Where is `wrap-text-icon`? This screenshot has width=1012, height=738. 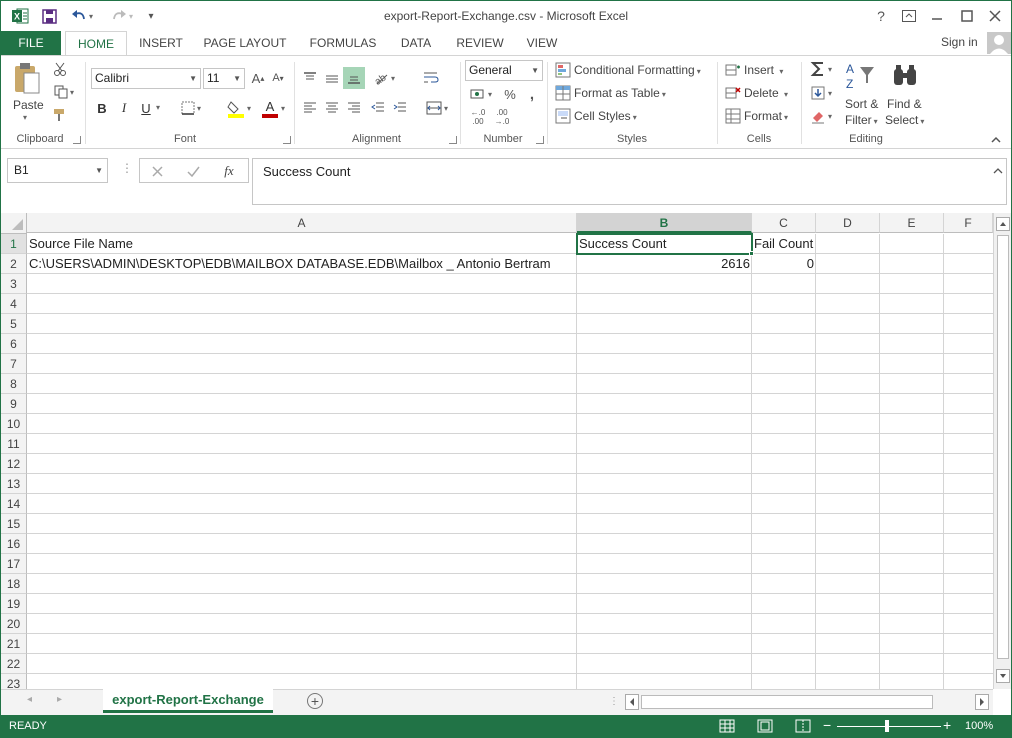 wrap-text-icon is located at coordinates (431, 78).